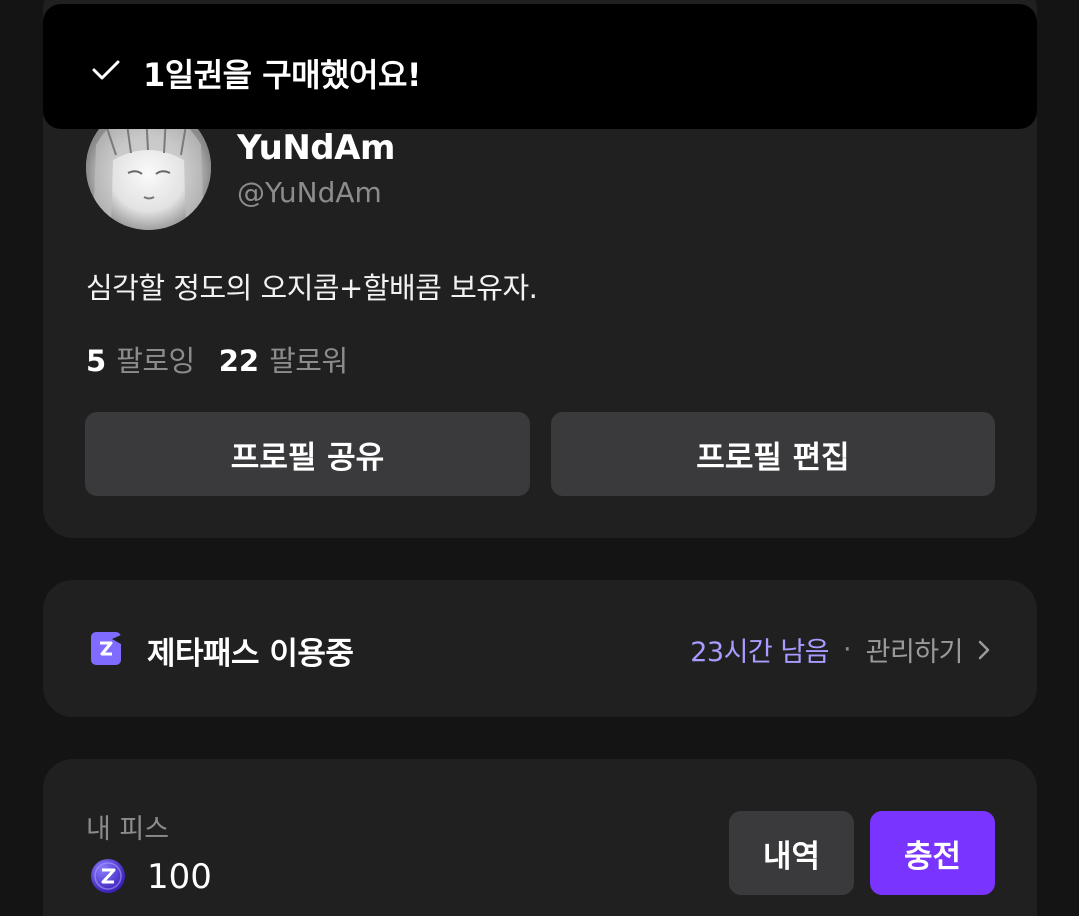 Image resolution: width=1079 pixels, height=916 pixels. Describe the element at coordinates (773, 454) in the screenshot. I see `edit-profile-button: 프로필 편집` at that location.